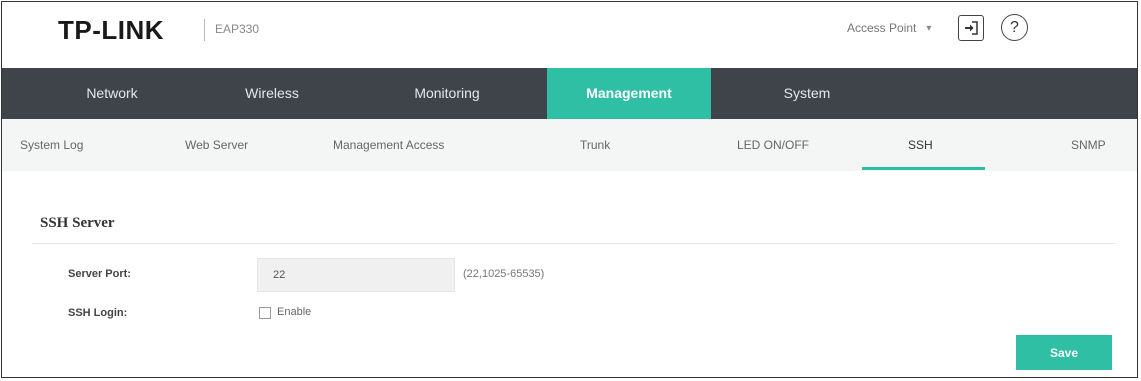 The height and width of the screenshot is (381, 1141). I want to click on subtab-trunk: Trunk, so click(595, 145).